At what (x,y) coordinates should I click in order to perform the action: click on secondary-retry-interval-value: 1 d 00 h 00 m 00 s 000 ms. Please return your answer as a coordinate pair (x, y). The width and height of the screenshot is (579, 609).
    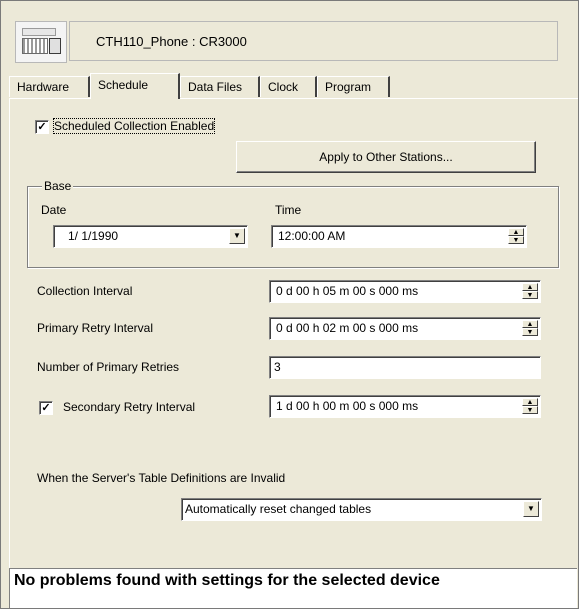
    Looking at the image, I should click on (347, 406).